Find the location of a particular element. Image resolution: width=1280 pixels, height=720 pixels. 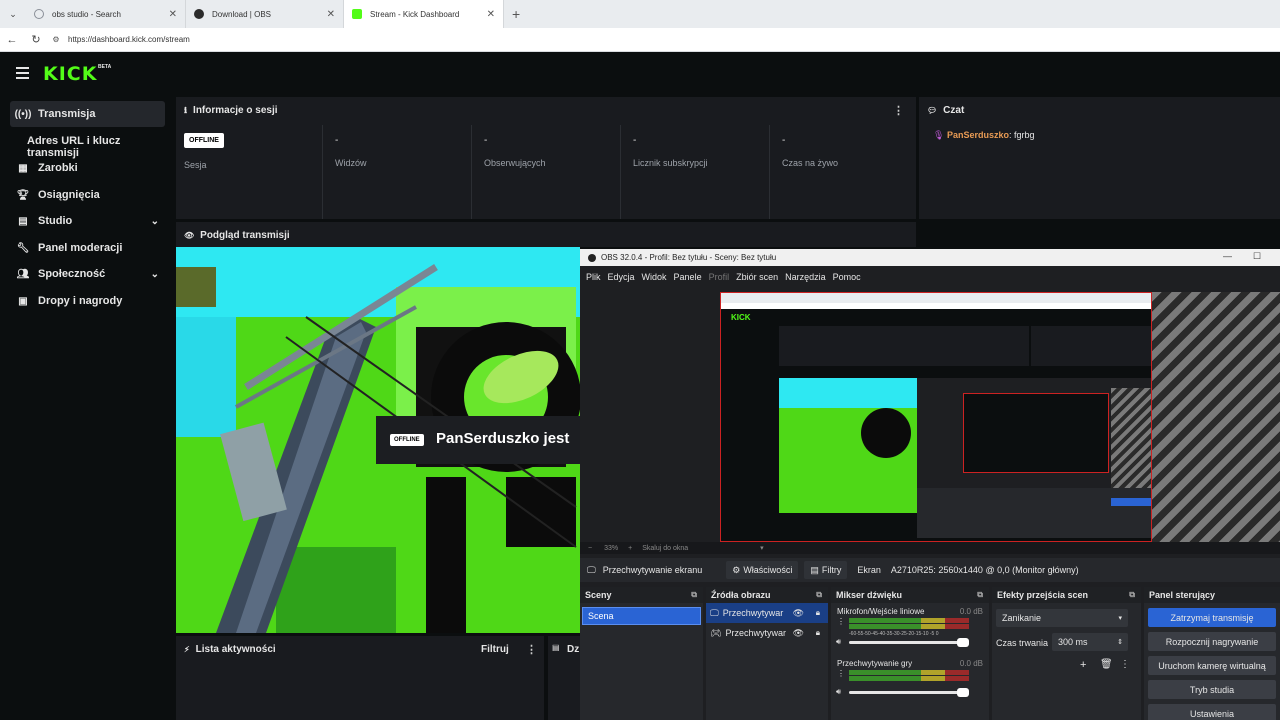

source-item: 🖵︎ Przechwytywar 👁︎ 🔒︎ is located at coordinates (767, 613).